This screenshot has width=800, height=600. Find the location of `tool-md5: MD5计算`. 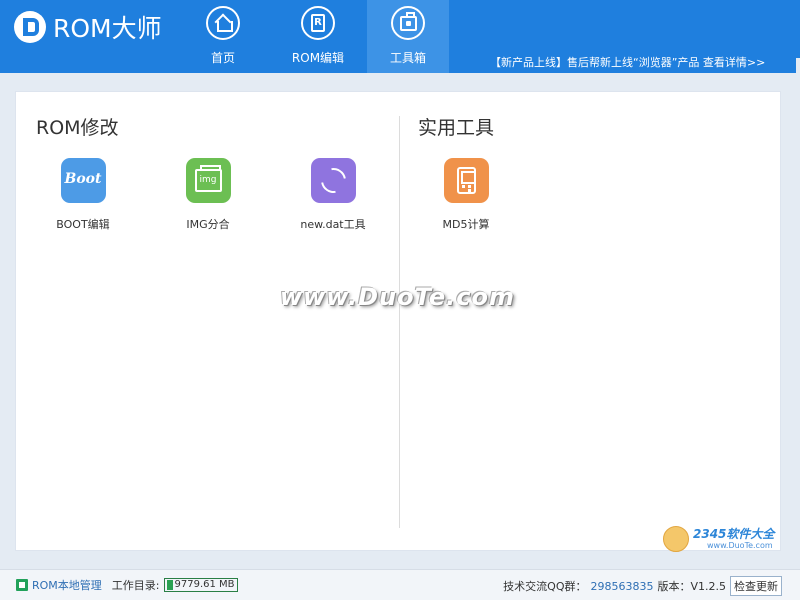

tool-md5: MD5计算 is located at coordinates (466, 195).